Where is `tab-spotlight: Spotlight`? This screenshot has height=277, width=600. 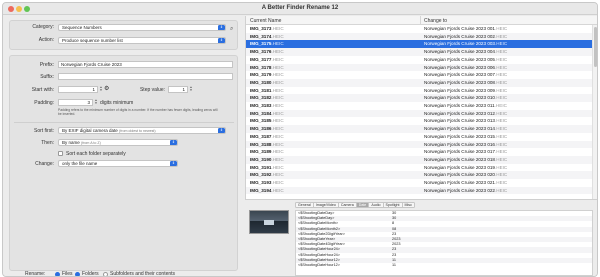
tab-spotlight: Spotlight is located at coordinates (393, 205).